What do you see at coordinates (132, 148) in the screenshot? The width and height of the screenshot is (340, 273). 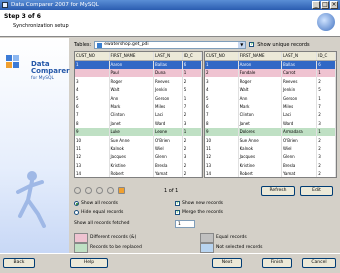 I see `source-cell: Kalnok` at bounding box center [132, 148].